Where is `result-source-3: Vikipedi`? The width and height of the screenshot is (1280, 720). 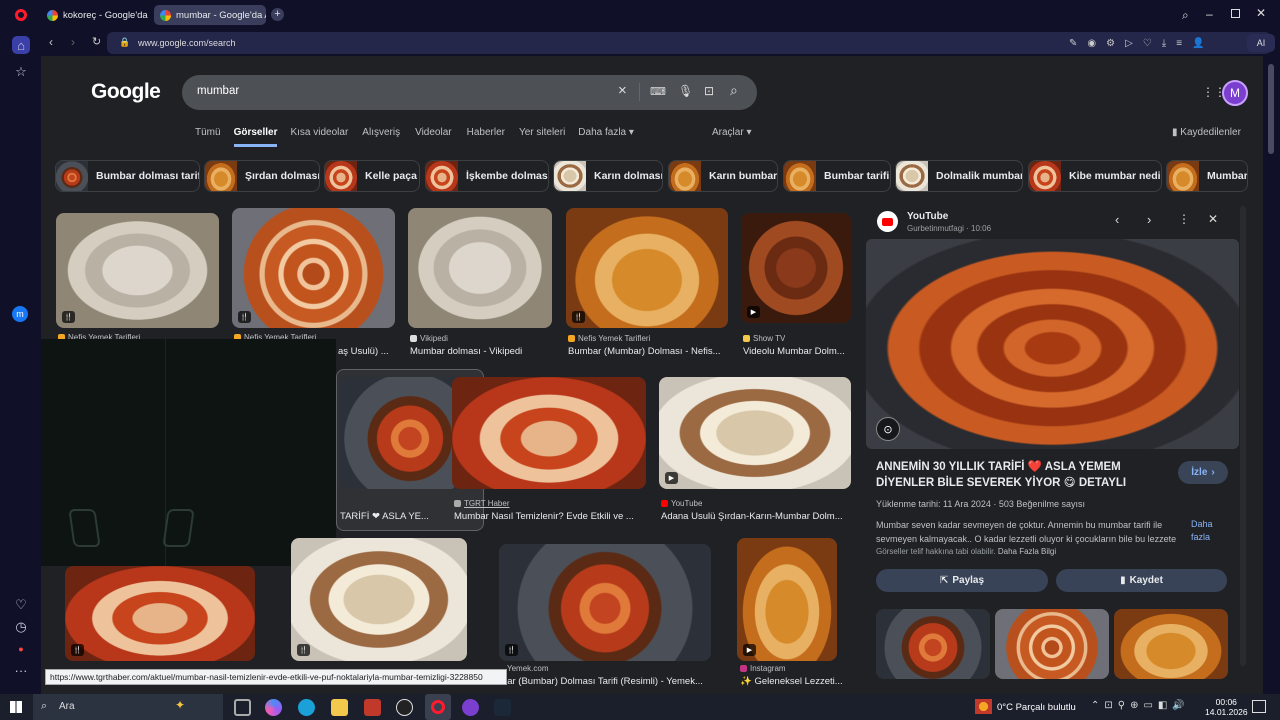 result-source-3: Vikipedi is located at coordinates (429, 338).